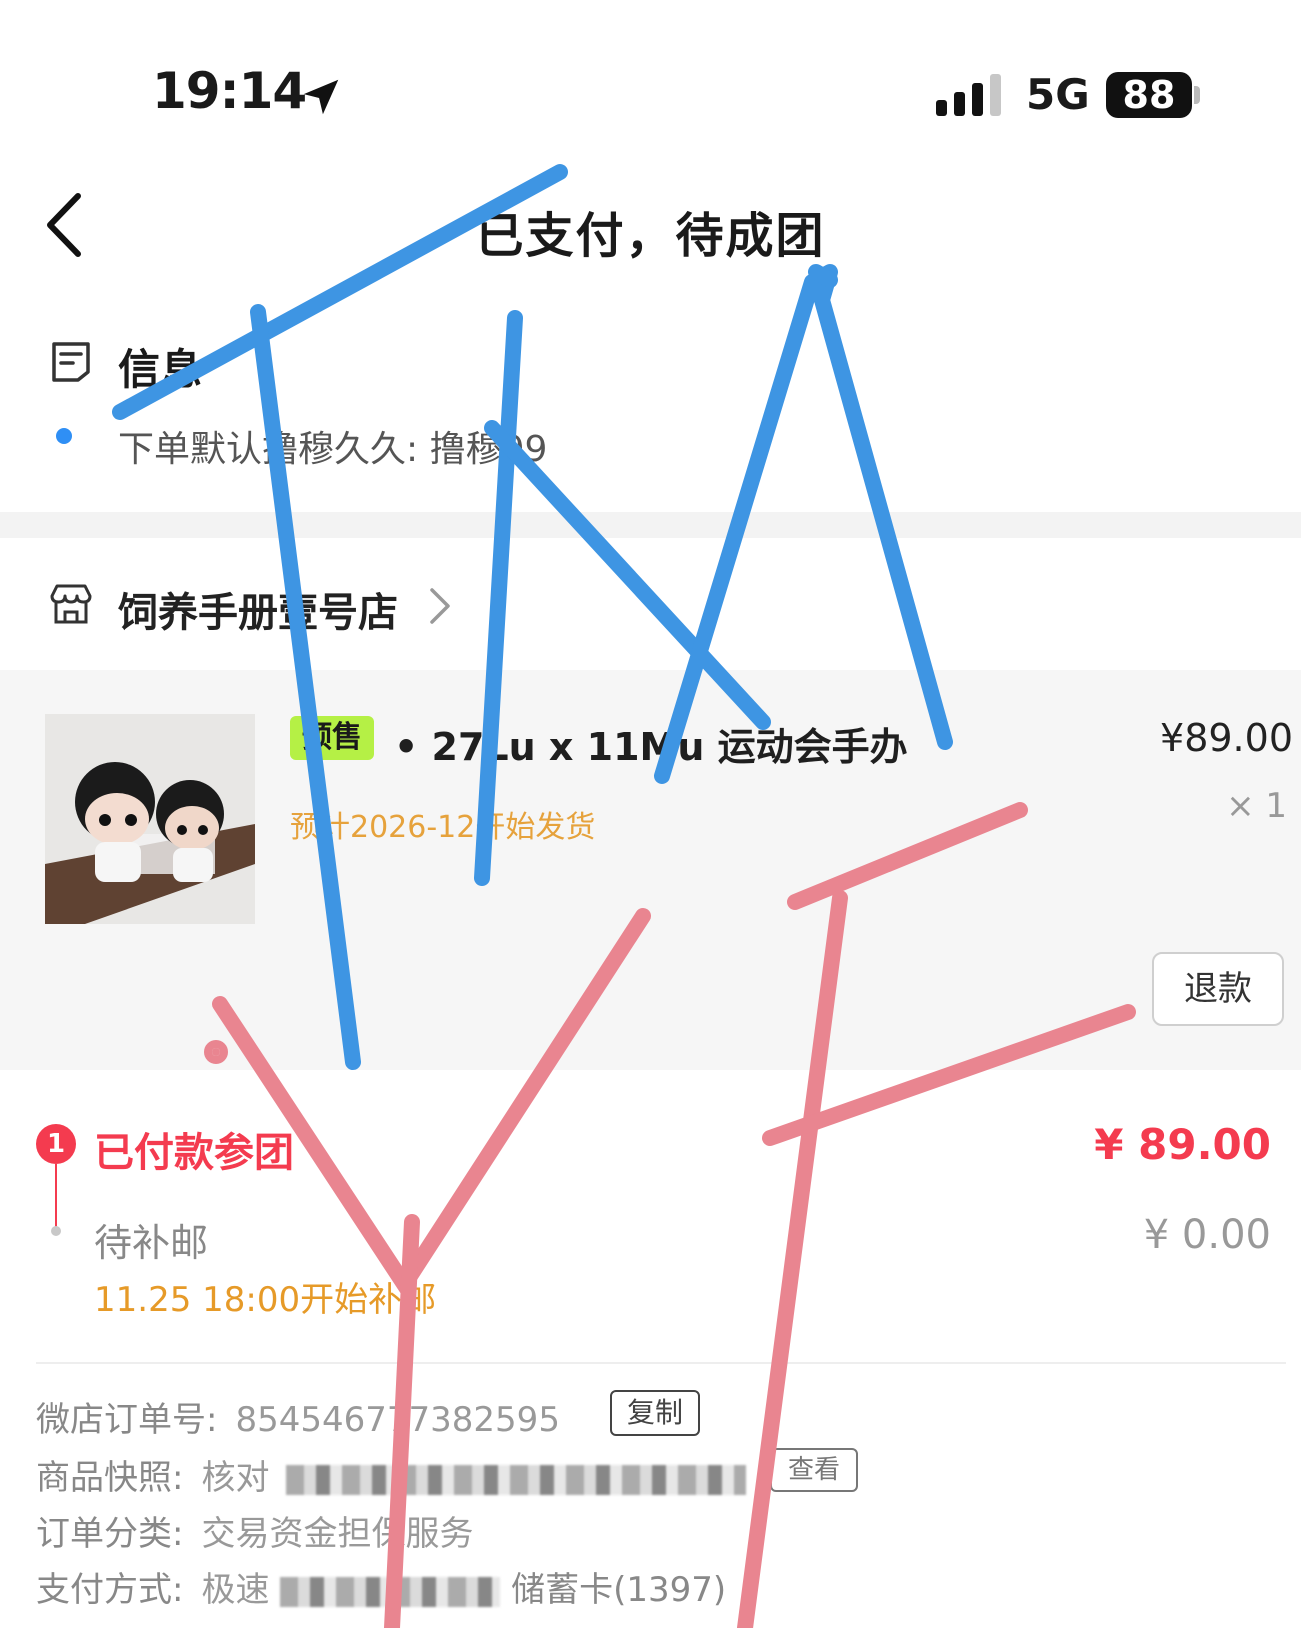 This screenshot has width=1301, height=1628. Describe the element at coordinates (56, 1144) in the screenshot. I see `step-number-badge: 1` at that location.